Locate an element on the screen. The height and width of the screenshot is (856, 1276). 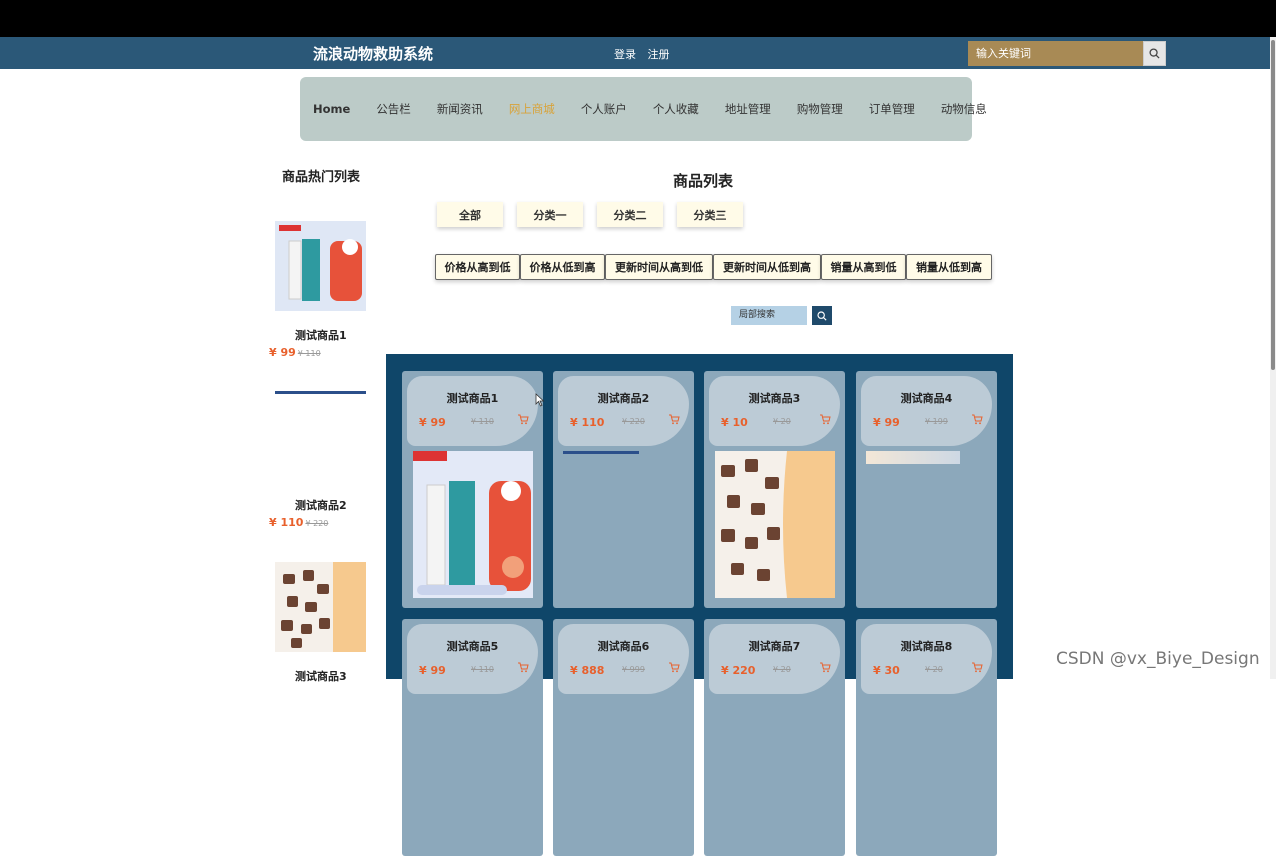
product-card: 测试商品4 ¥ 99 ¥ 199 is located at coordinates (926, 489).